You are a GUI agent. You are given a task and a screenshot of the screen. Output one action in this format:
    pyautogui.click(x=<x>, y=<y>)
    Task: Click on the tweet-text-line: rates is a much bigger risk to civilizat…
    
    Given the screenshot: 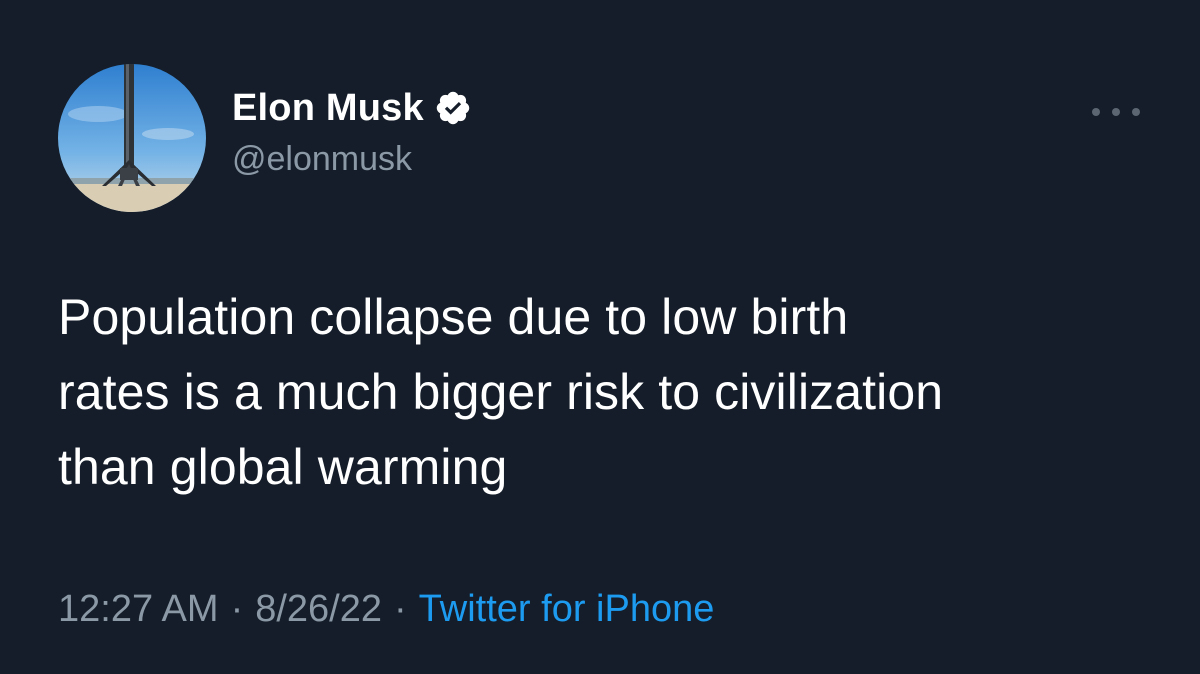 What is the action you would take?
    pyautogui.click(x=501, y=392)
    